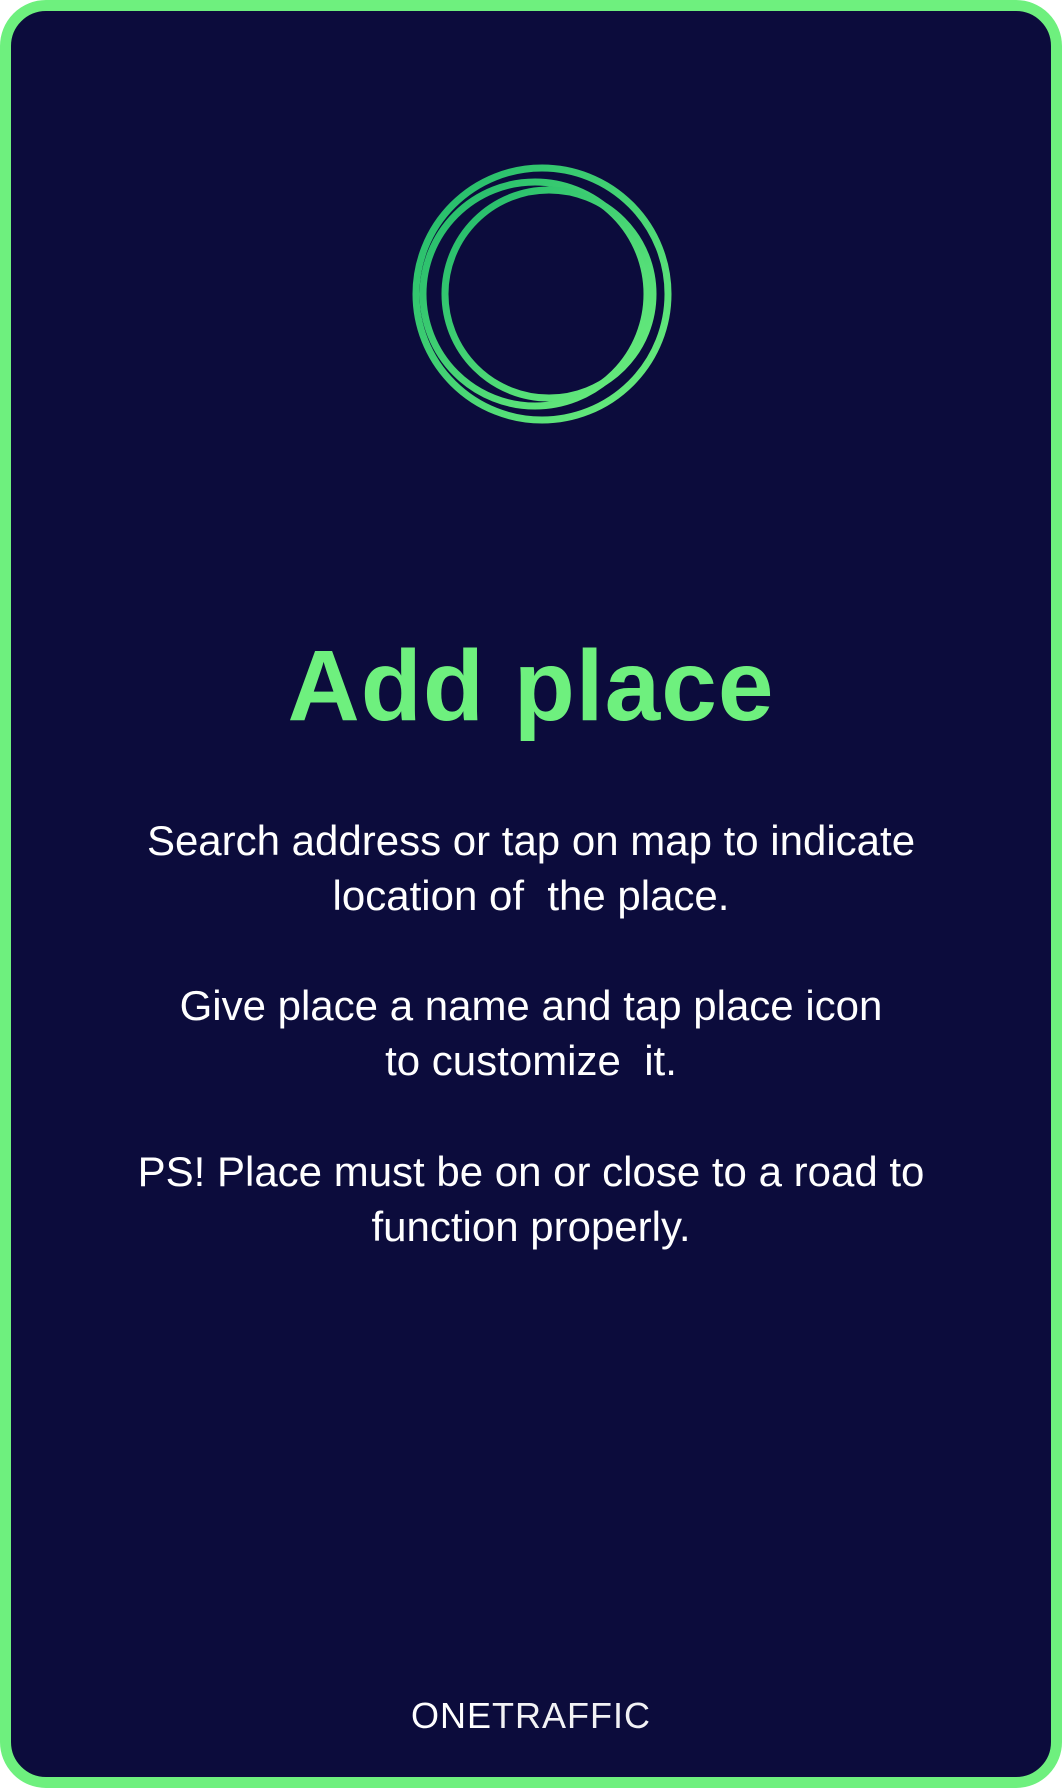  I want to click on page-title: Add place, so click(531, 686).